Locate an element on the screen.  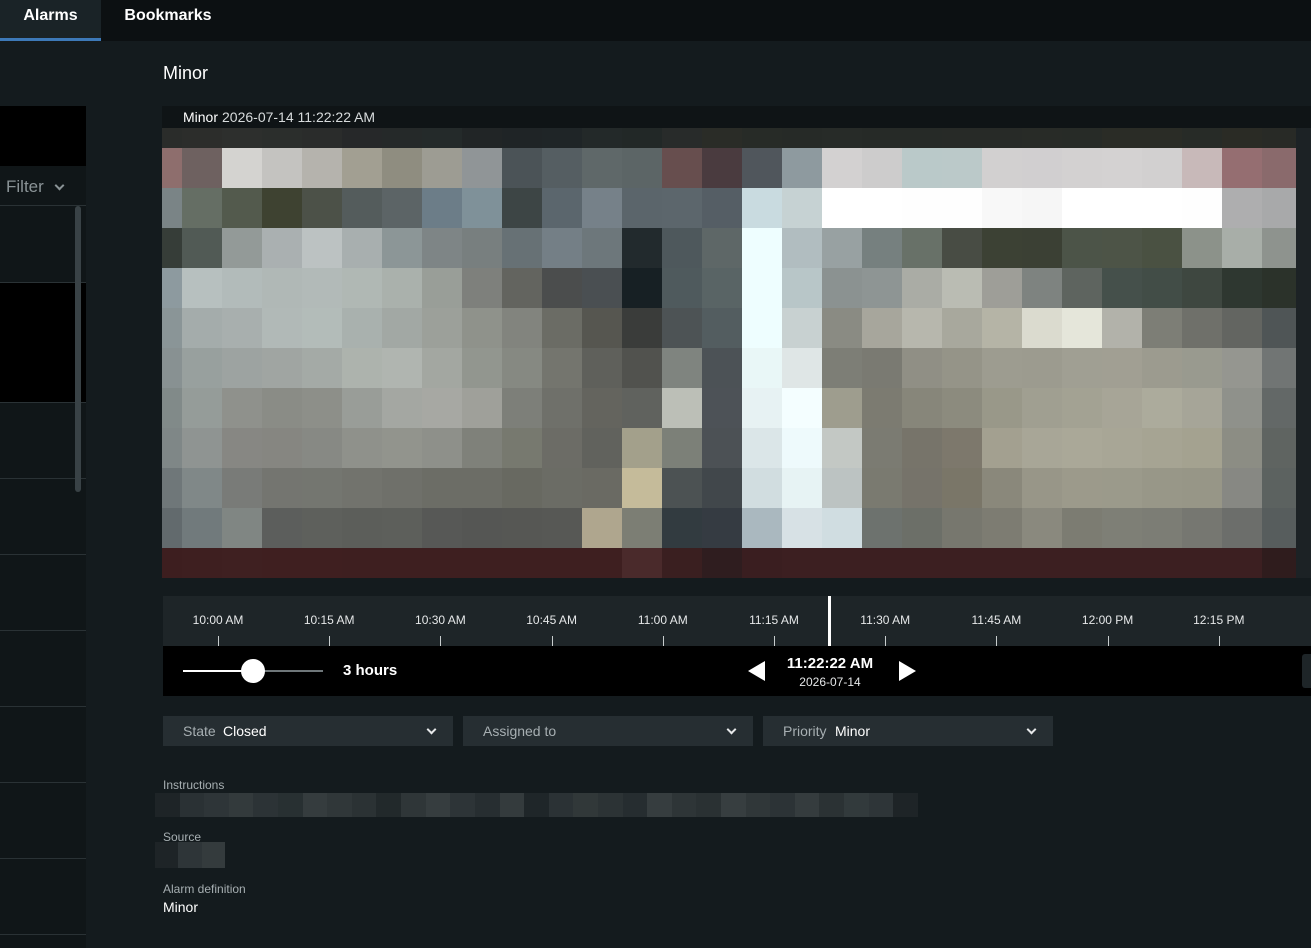
alarm-definition-value: Minor is located at coordinates (181, 907).